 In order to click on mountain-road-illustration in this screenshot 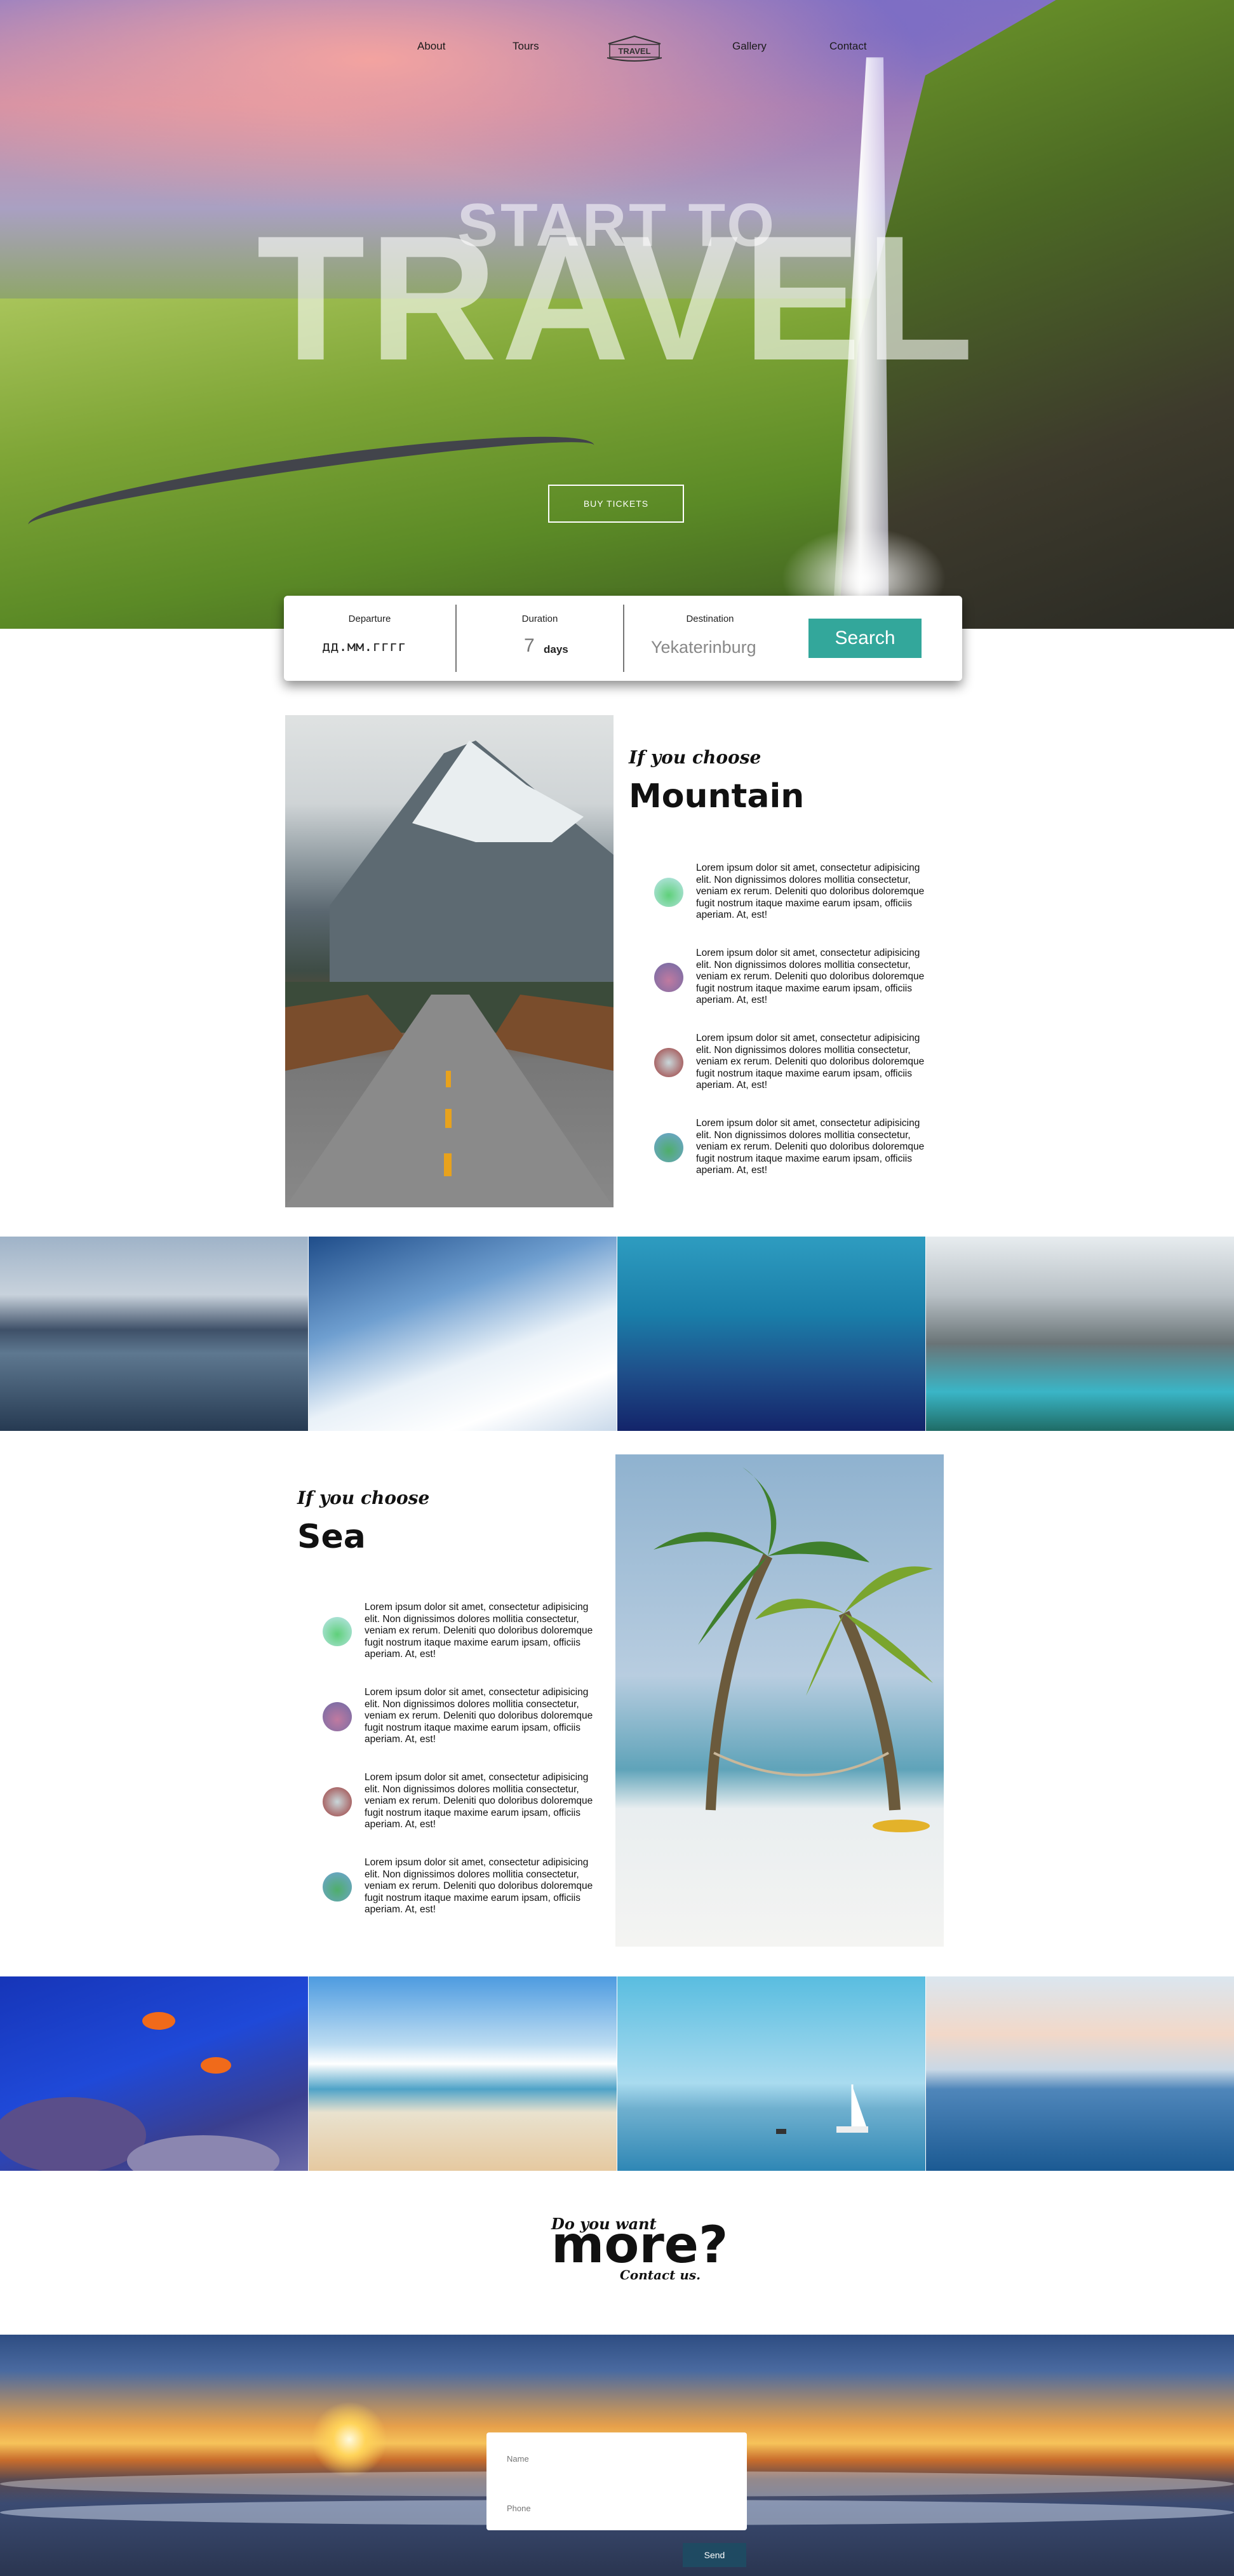, I will do `click(449, 974)`.